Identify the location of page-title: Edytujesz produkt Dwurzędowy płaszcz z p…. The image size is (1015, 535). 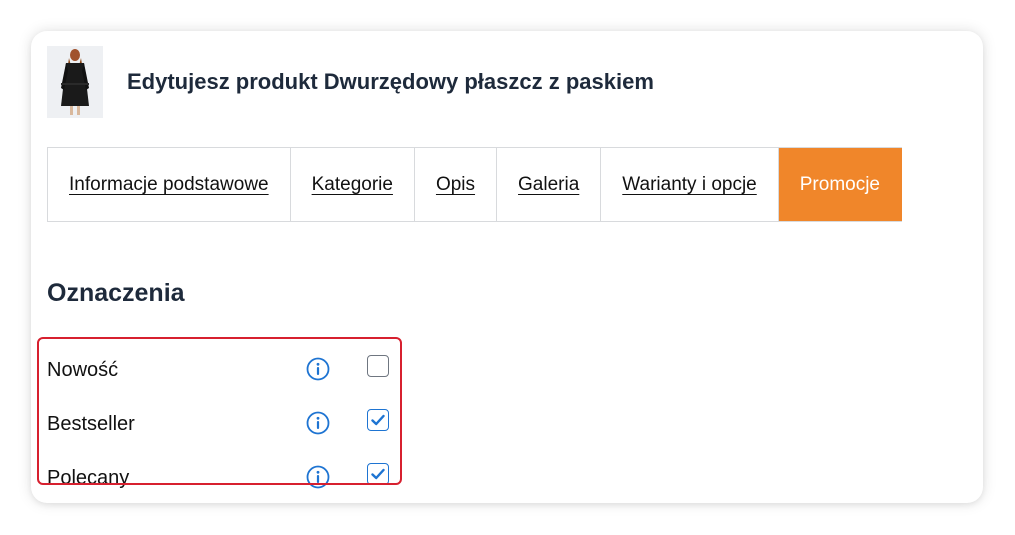
(390, 81).